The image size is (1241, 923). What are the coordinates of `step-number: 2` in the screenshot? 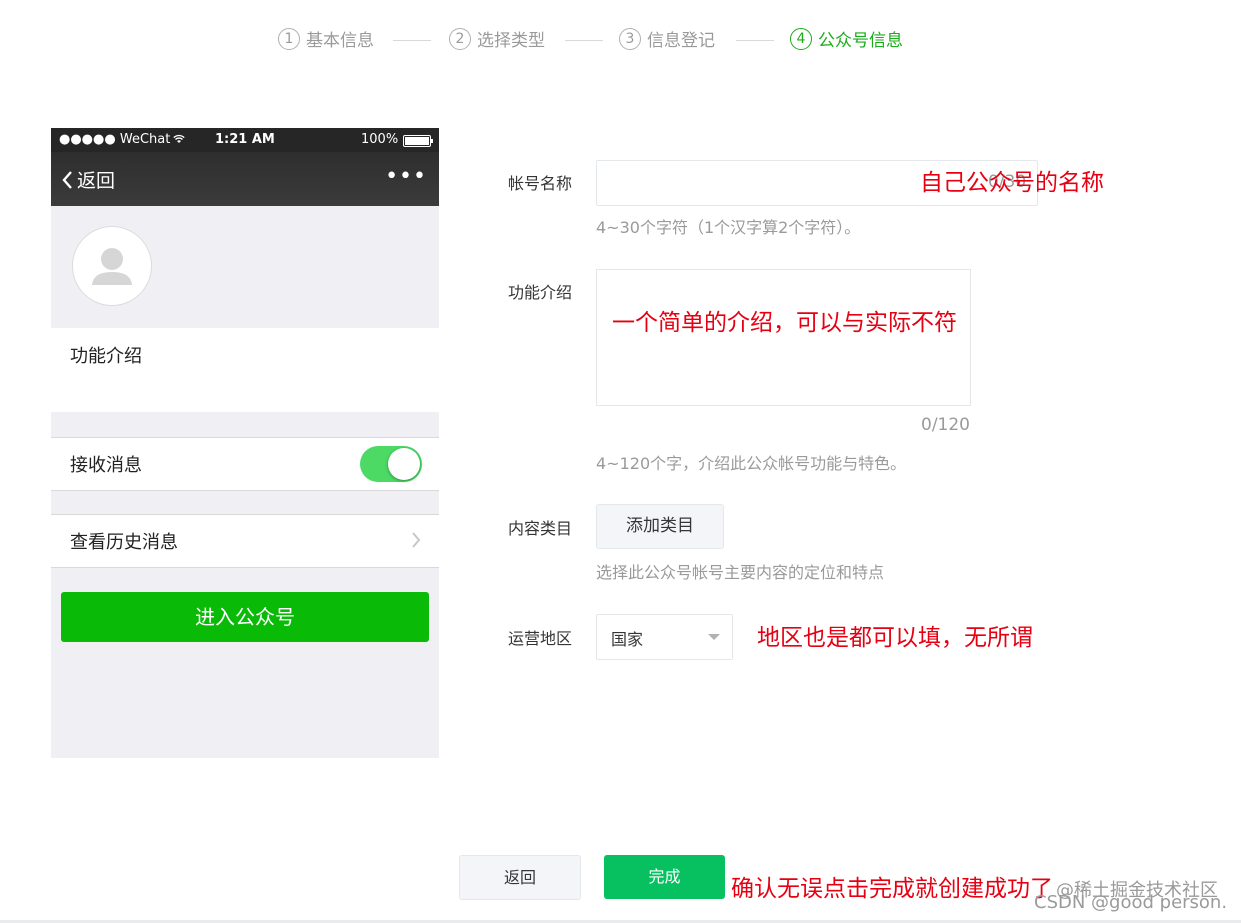 It's located at (460, 38).